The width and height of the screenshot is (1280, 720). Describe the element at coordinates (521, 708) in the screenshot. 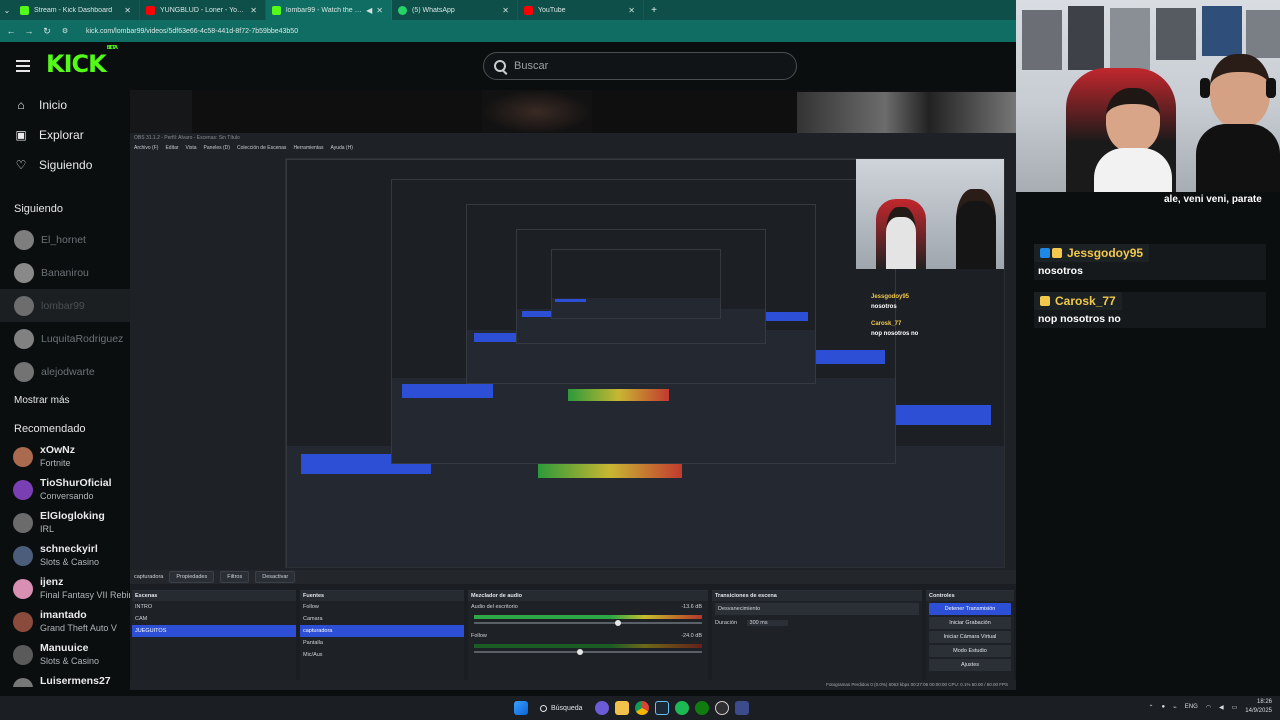

I see `windows-start-icon` at that location.